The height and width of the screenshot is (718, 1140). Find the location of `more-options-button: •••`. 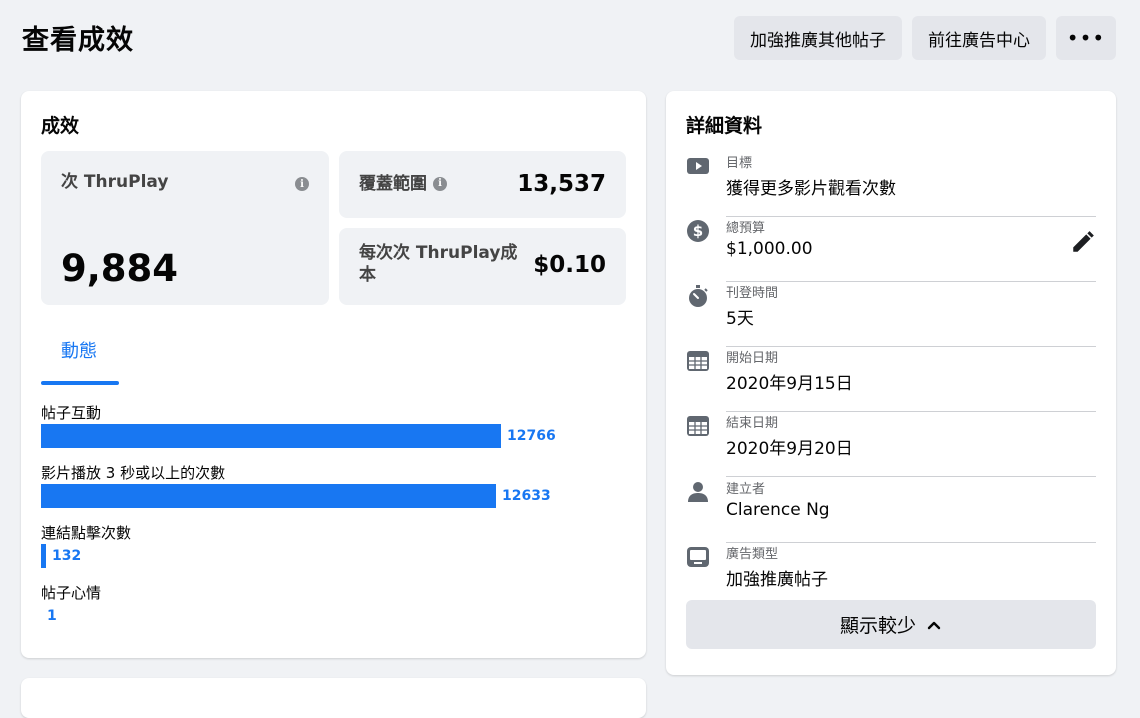

more-options-button: ••• is located at coordinates (1086, 38).